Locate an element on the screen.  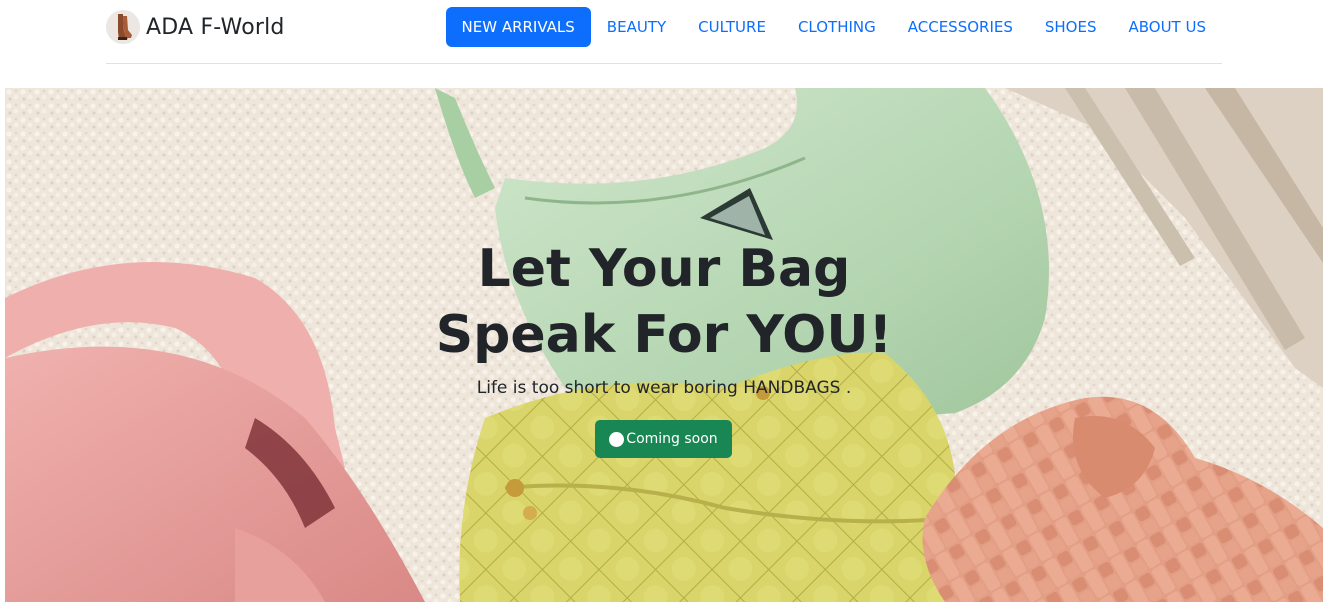
nav-accessories: ACCESSORIES is located at coordinates (960, 27).